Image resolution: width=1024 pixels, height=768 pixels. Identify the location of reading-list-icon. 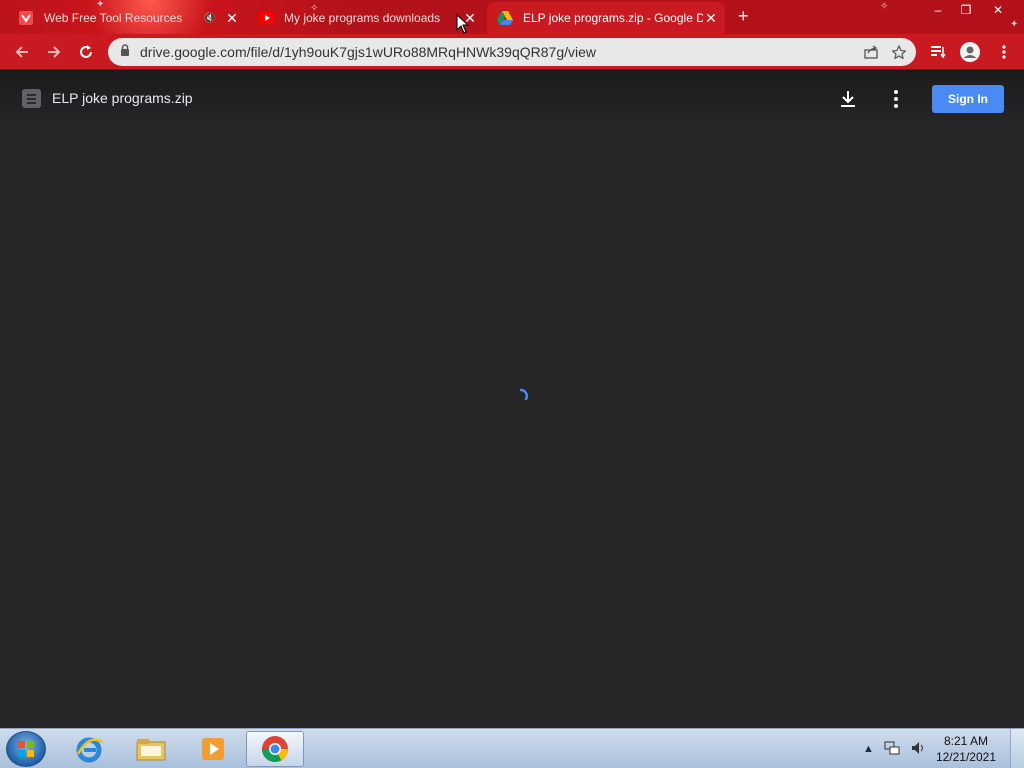
(938, 52).